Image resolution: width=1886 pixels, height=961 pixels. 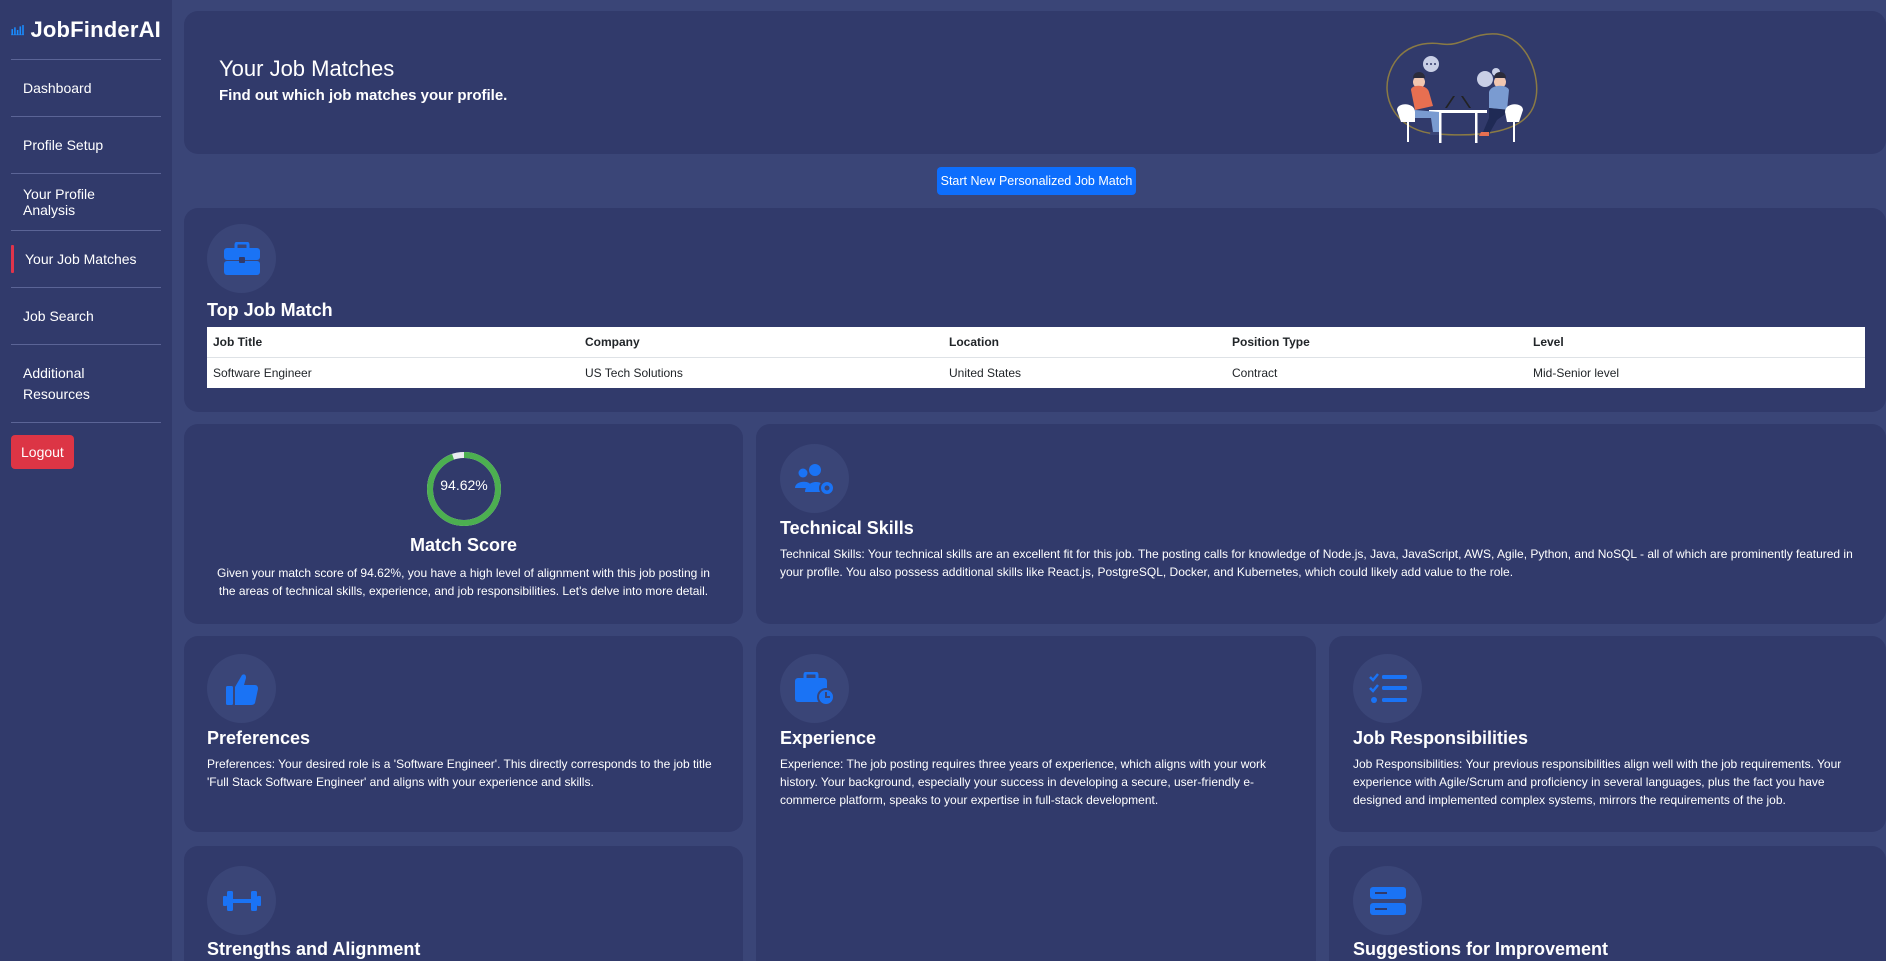 I want to click on briefcase-icon, so click(x=241, y=258).